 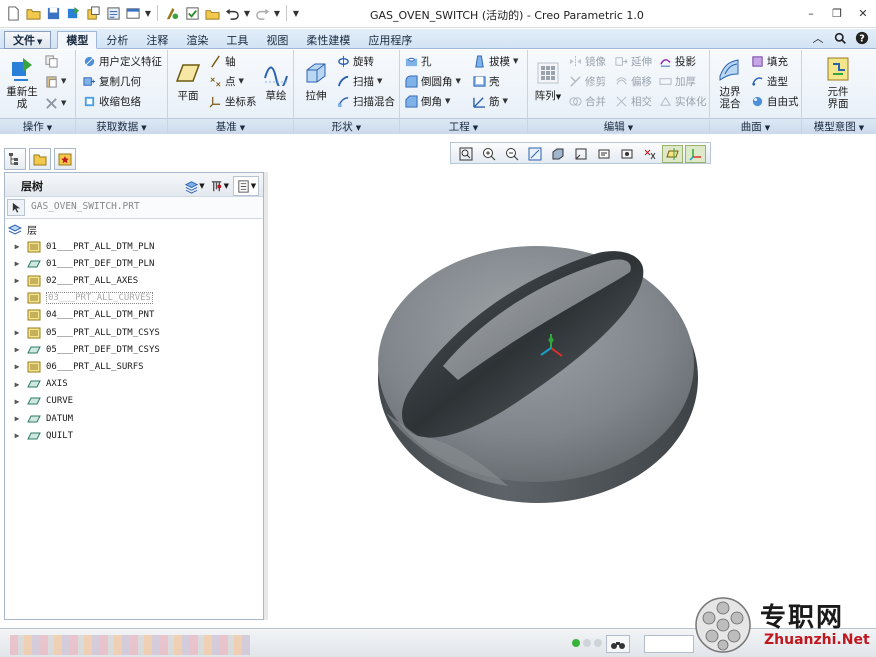 I want to click on help-icon: ?, so click(x=862, y=38).